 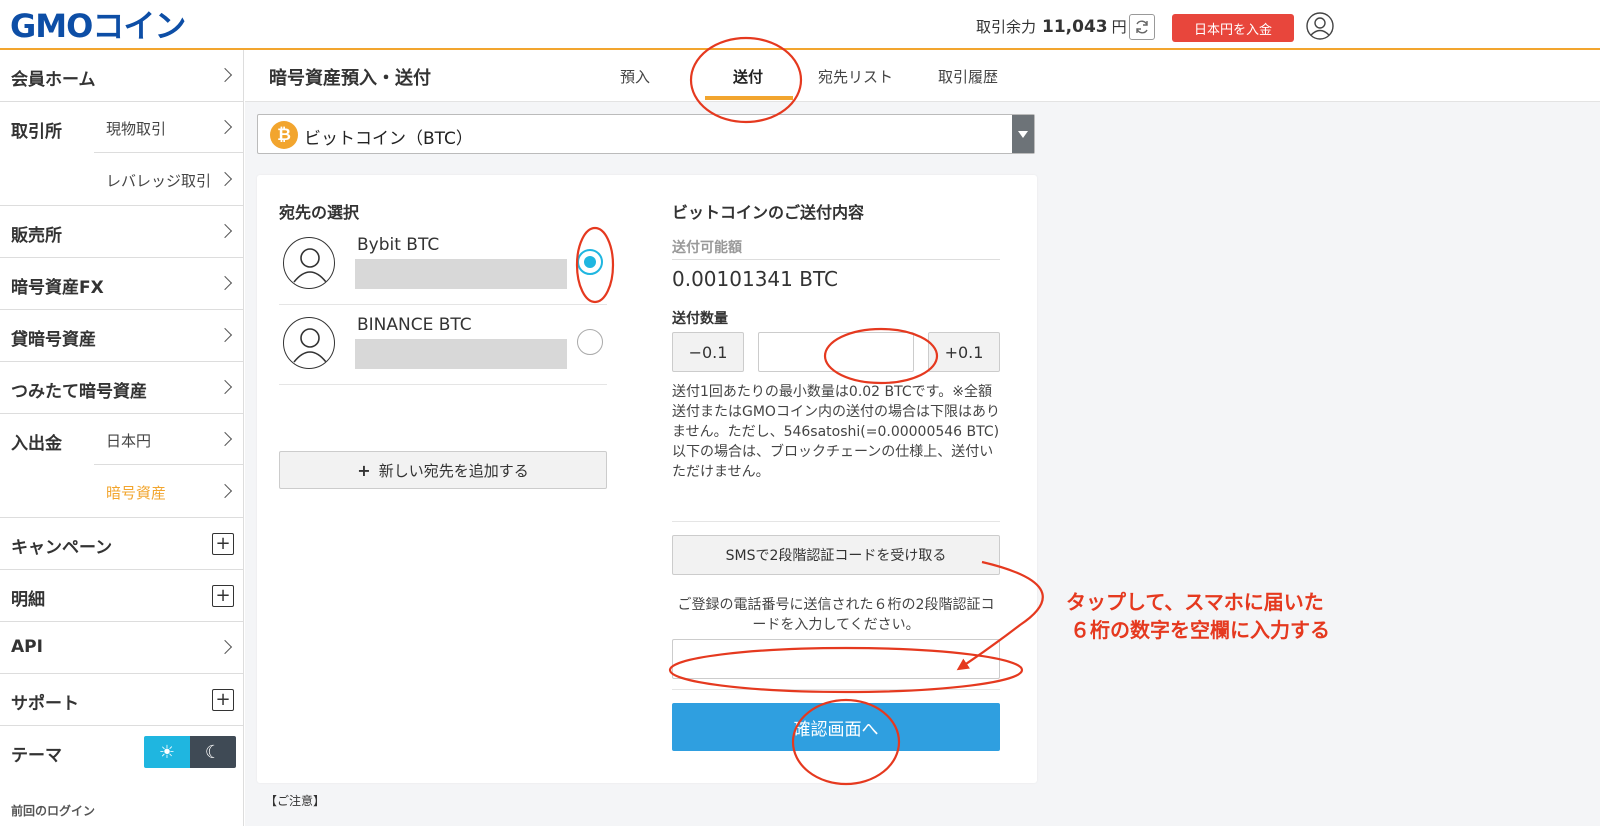 I want to click on sidebar-group-deposit-withdraw: 入出金 日本円 暗号資産, so click(x=122, y=466).